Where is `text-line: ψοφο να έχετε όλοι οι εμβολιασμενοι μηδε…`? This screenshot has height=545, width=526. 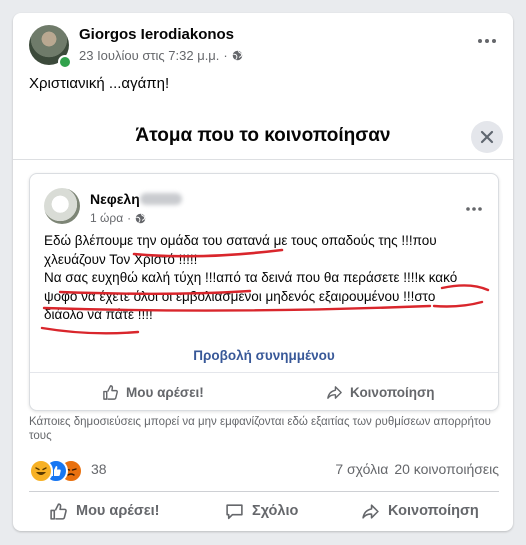 text-line: ψοφο να έχετε όλοι οι εμβολιασμενοι μηδε… is located at coordinates (240, 296).